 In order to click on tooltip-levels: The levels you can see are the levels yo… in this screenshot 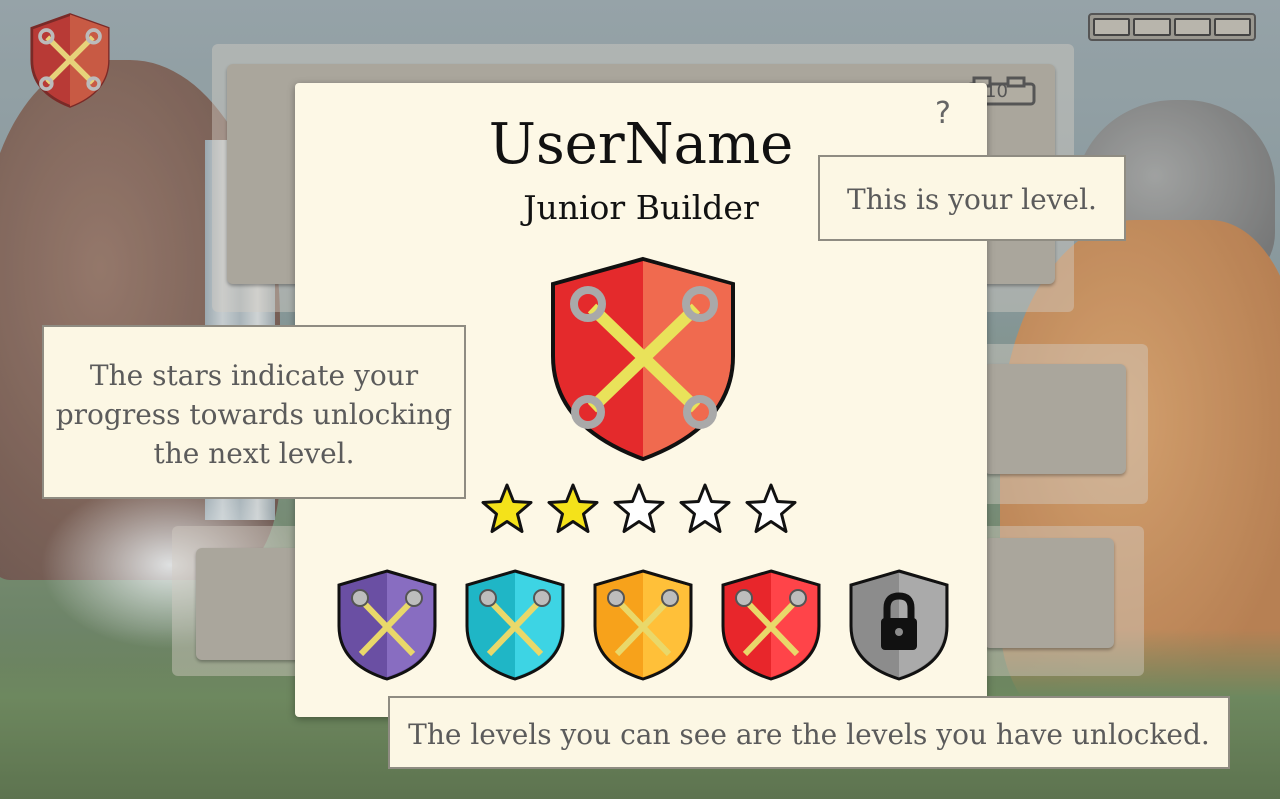, I will do `click(809, 732)`.